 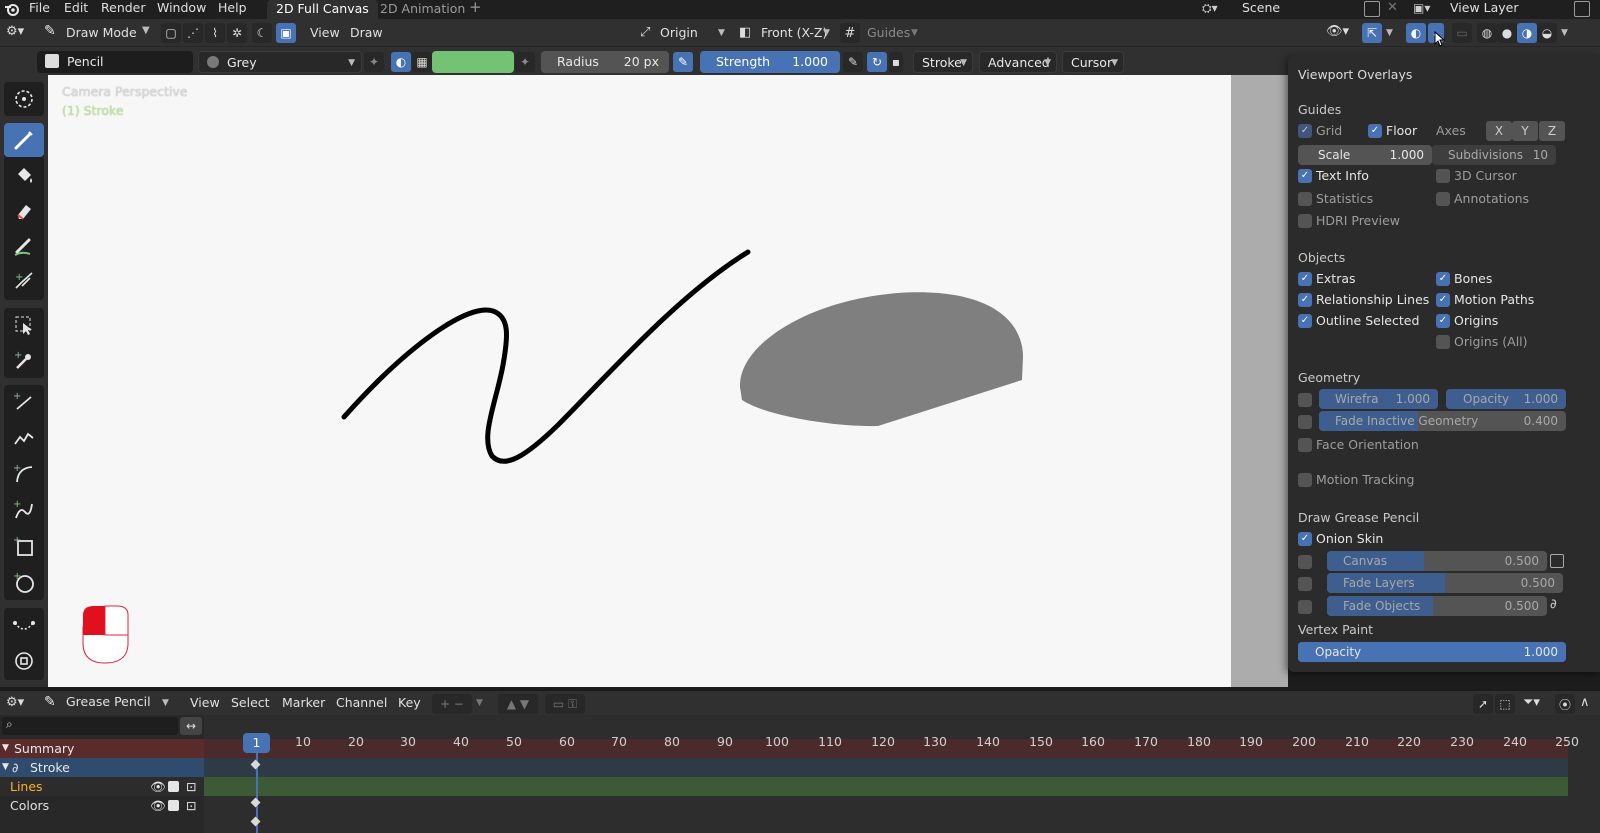 I want to click on eyedropper-tool-icon: +, so click(x=24, y=360).